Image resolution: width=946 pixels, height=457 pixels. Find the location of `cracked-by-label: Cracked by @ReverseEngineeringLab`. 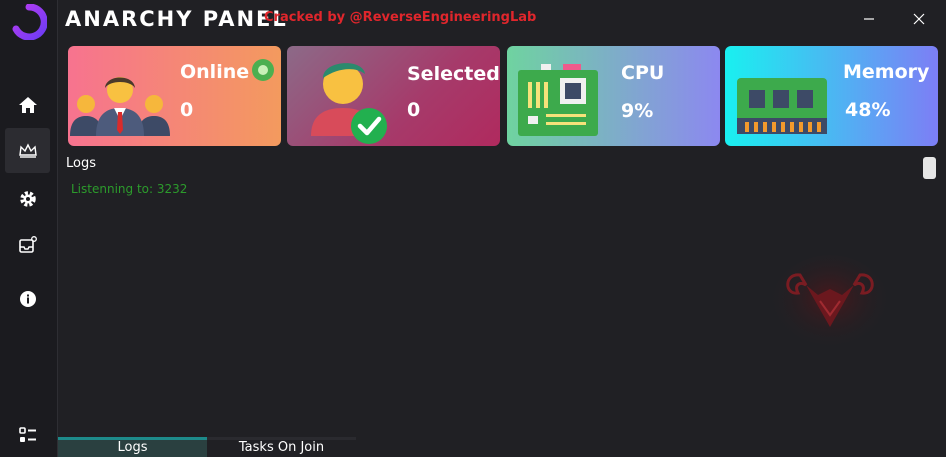

cracked-by-label: Cracked by @ReverseEngineeringLab is located at coordinates (400, 17).